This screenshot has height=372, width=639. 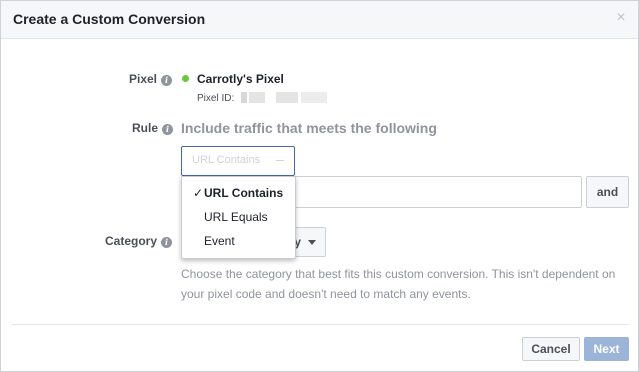 What do you see at coordinates (320, 324) in the screenshot?
I see `footer-divider` at bounding box center [320, 324].